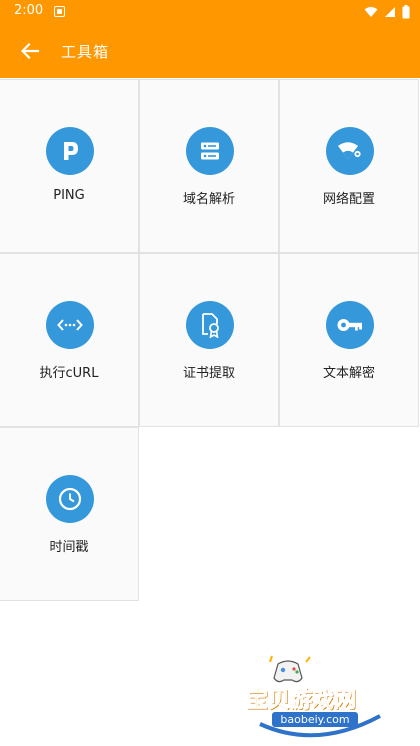 The height and width of the screenshot is (746, 420). Describe the element at coordinates (390, 12) in the screenshot. I see `signal-icon` at that location.